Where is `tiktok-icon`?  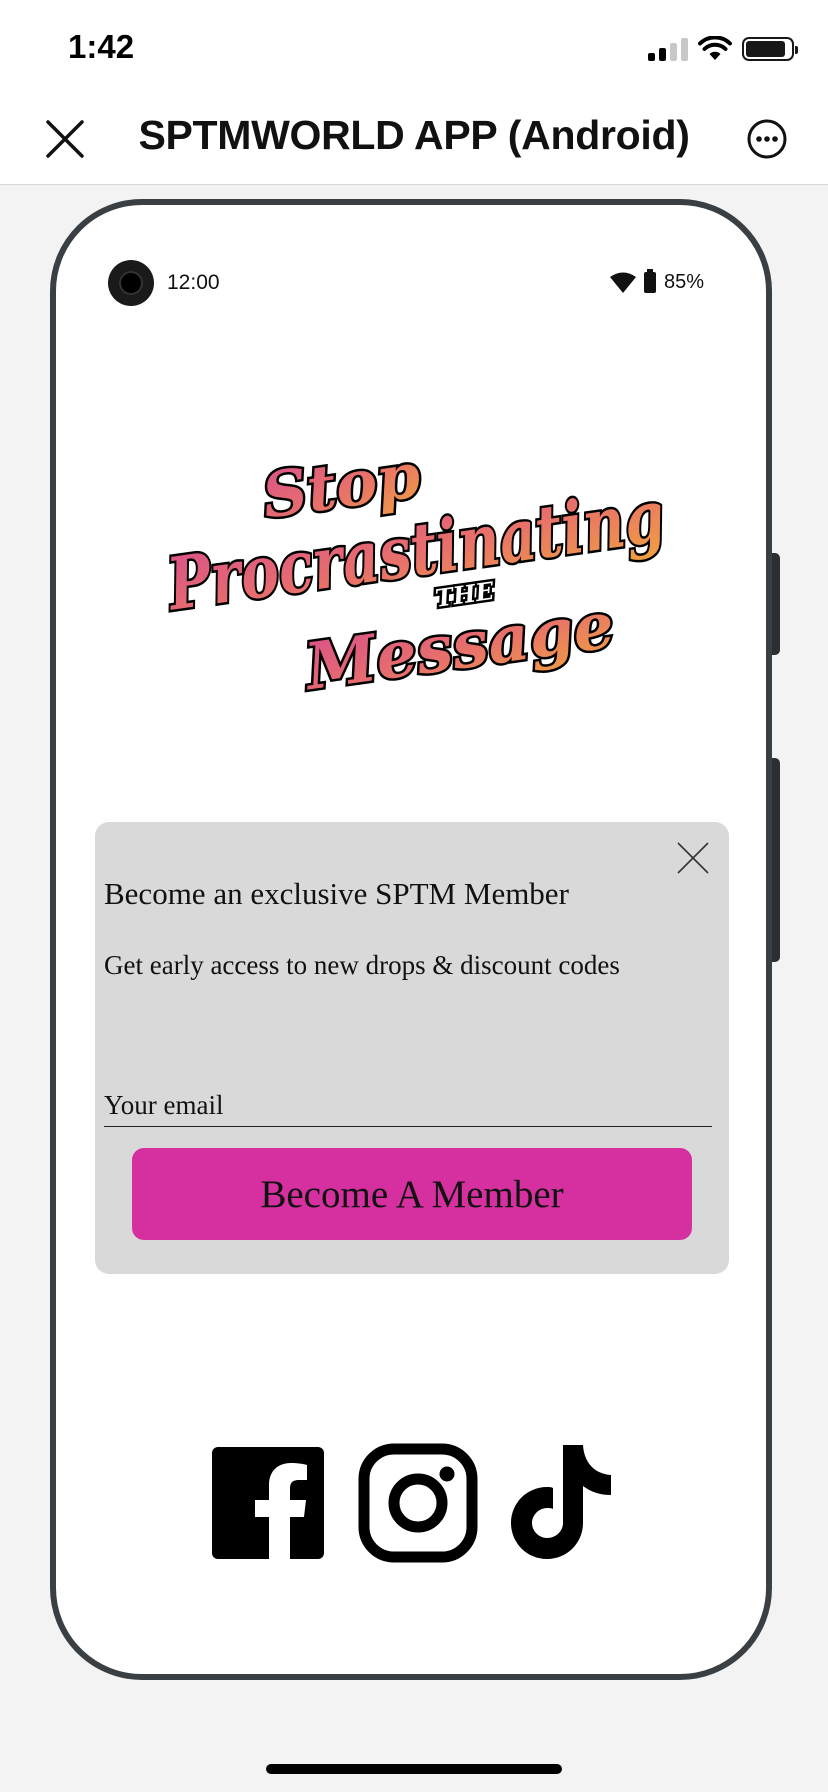 tiktok-icon is located at coordinates (567, 1503).